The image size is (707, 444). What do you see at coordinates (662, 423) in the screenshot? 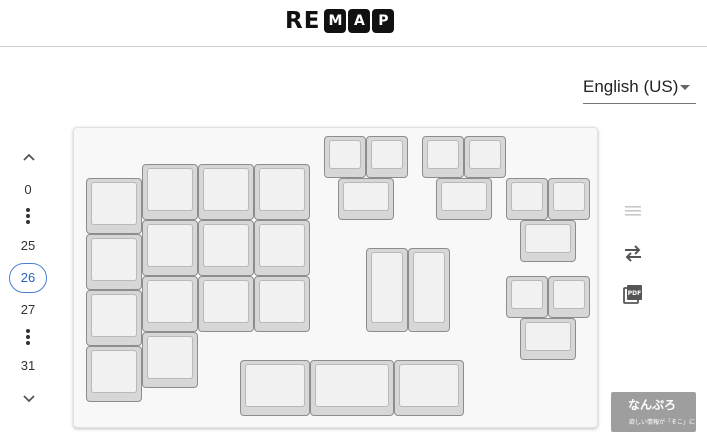
I see `watermark-subtitle: 欲しい情報が「そこ」に` at bounding box center [662, 423].